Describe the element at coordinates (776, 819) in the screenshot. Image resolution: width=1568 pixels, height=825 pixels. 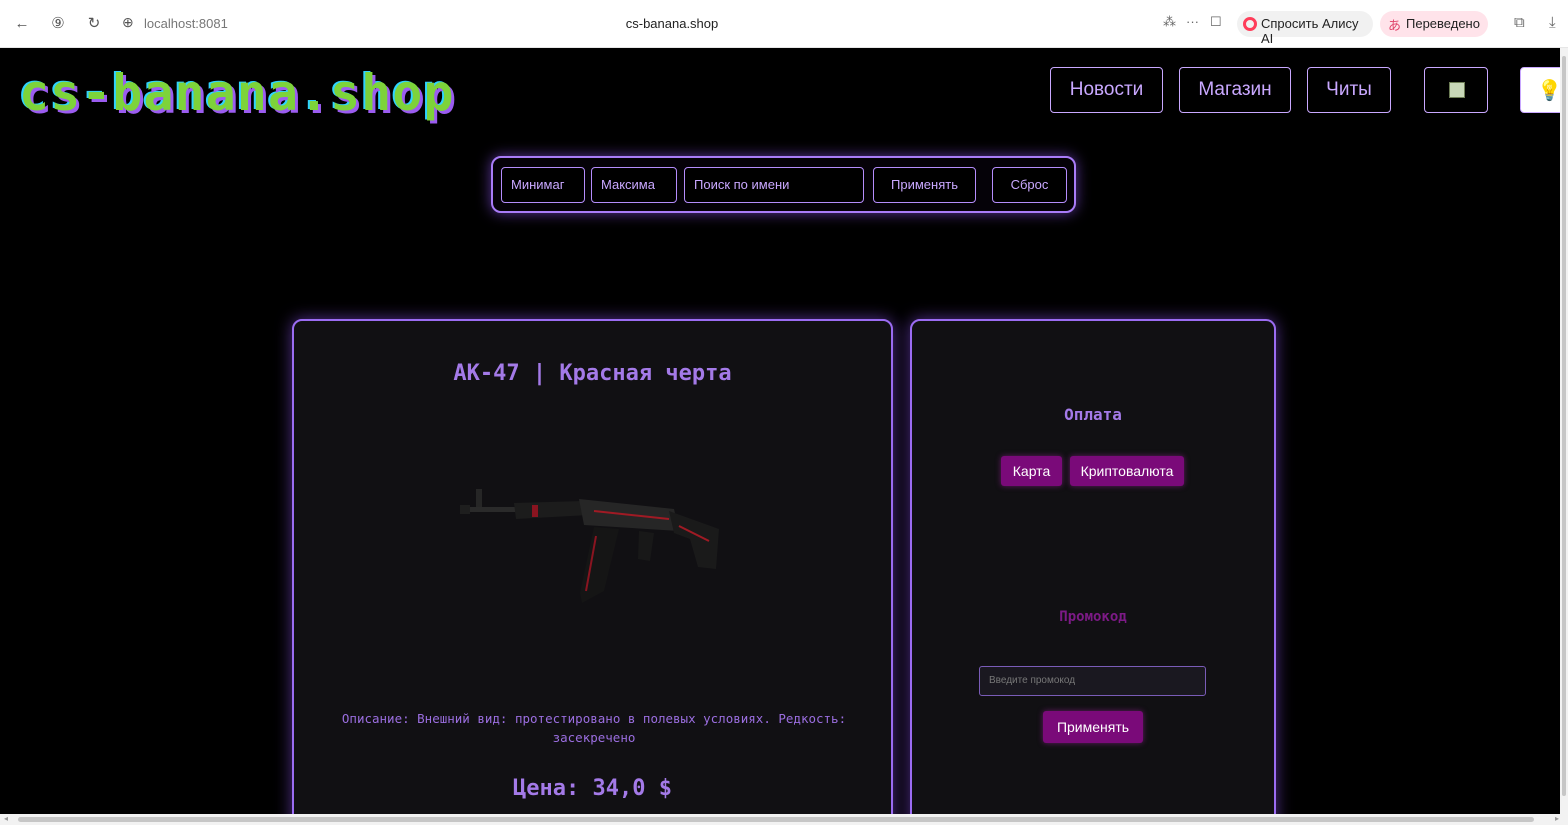
I see `horizontal-scroll-thumb` at that location.